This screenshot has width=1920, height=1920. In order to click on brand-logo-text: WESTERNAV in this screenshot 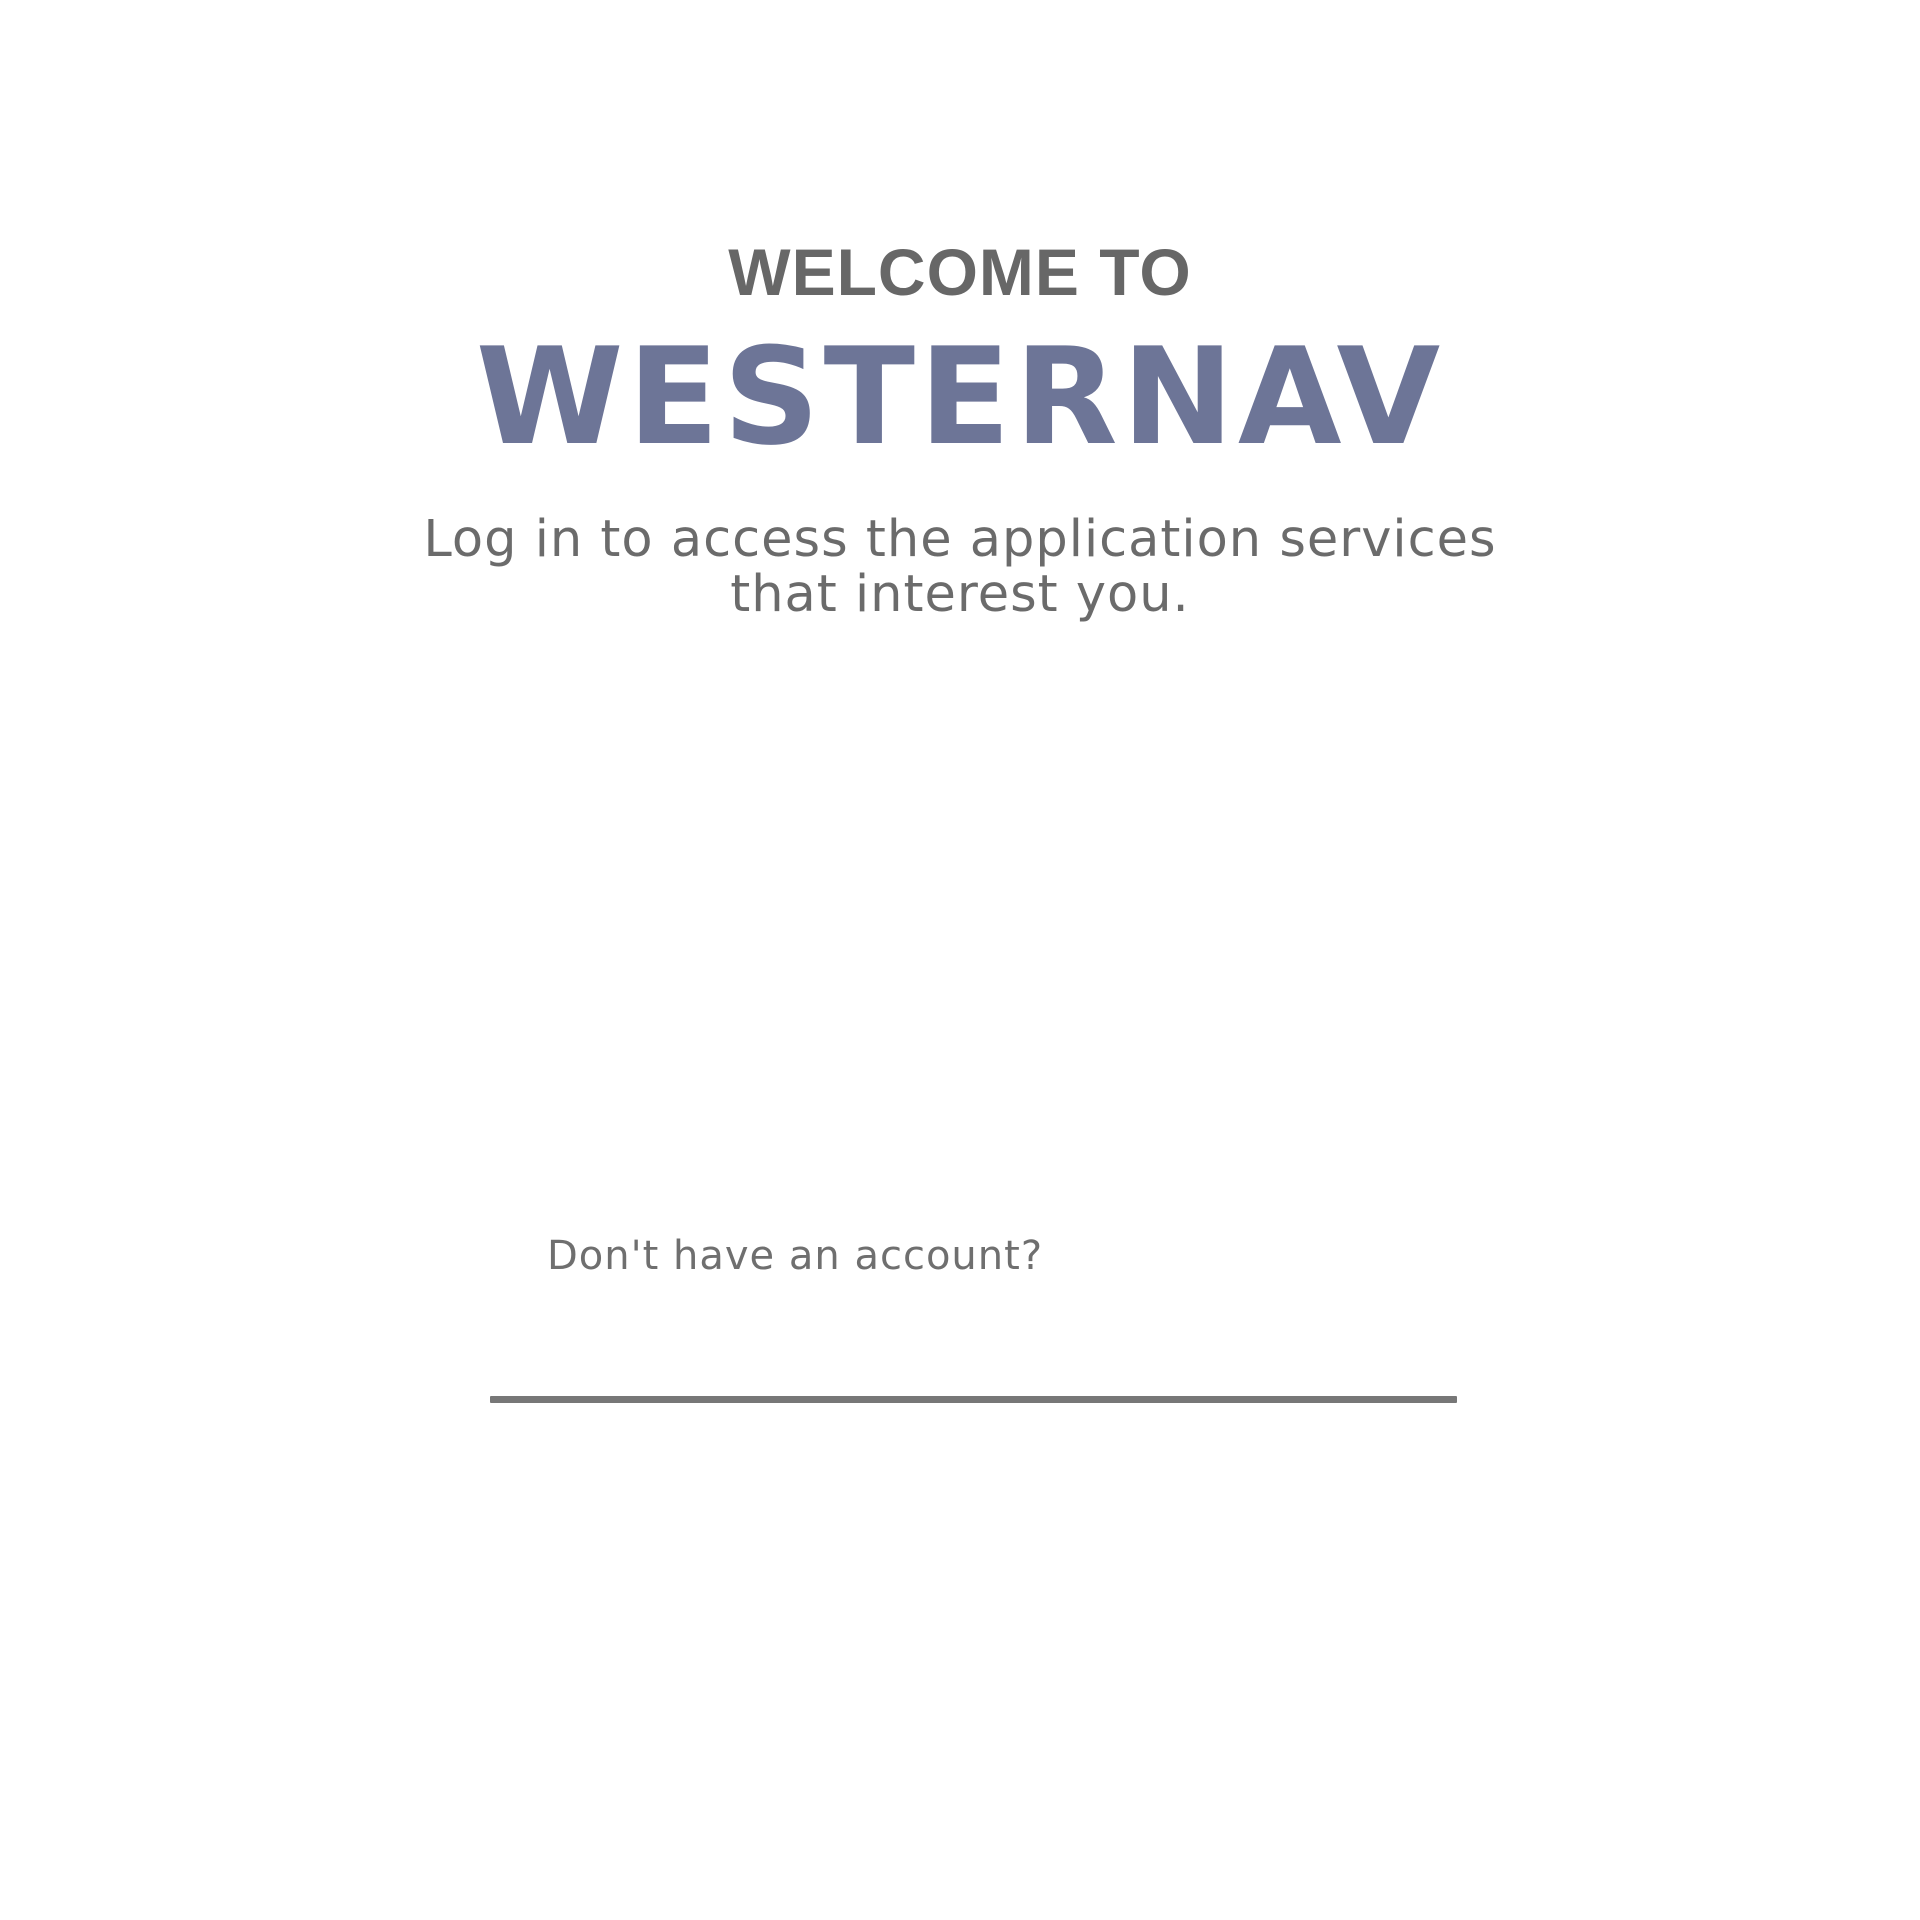, I will do `click(960, 397)`.